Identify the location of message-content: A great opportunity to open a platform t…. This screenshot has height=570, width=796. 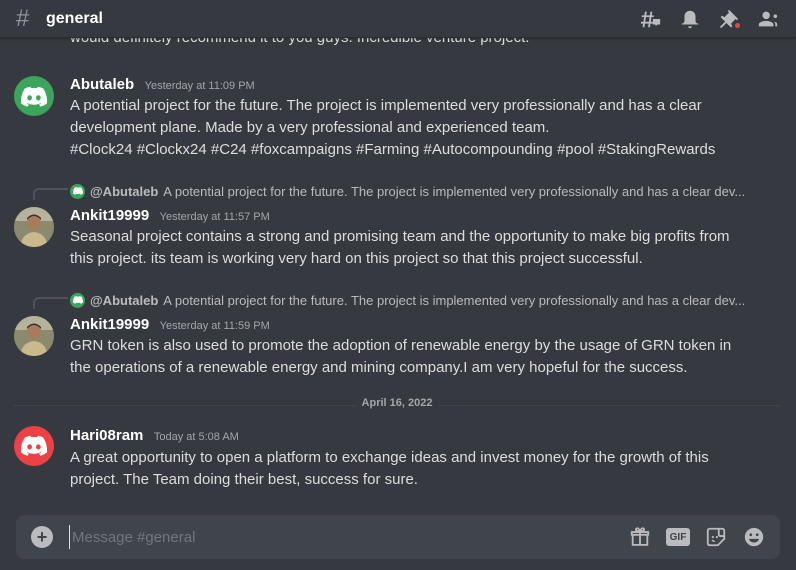
(420, 469).